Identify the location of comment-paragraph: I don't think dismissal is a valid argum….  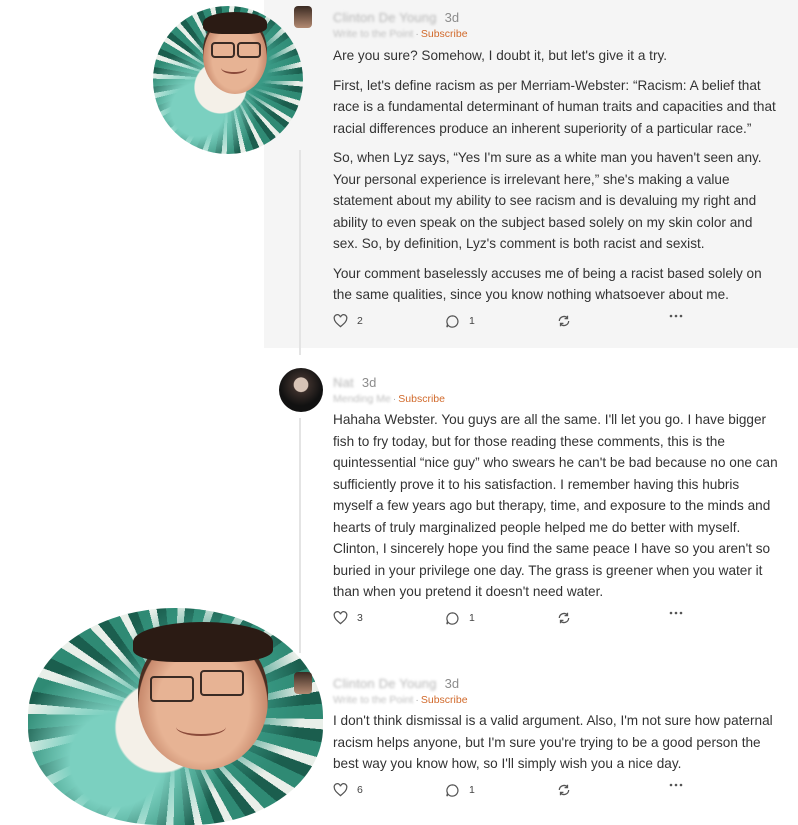
(553, 742).